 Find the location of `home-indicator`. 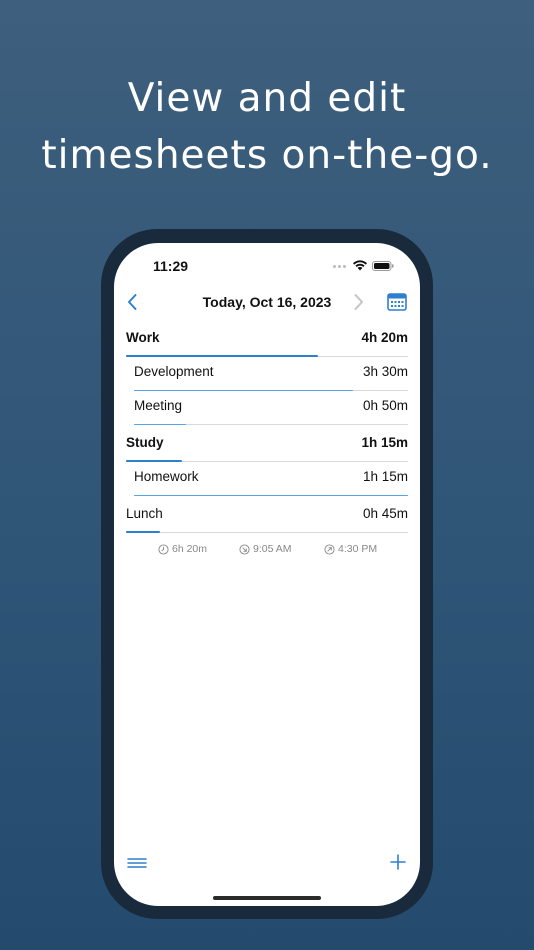

home-indicator is located at coordinates (267, 898).